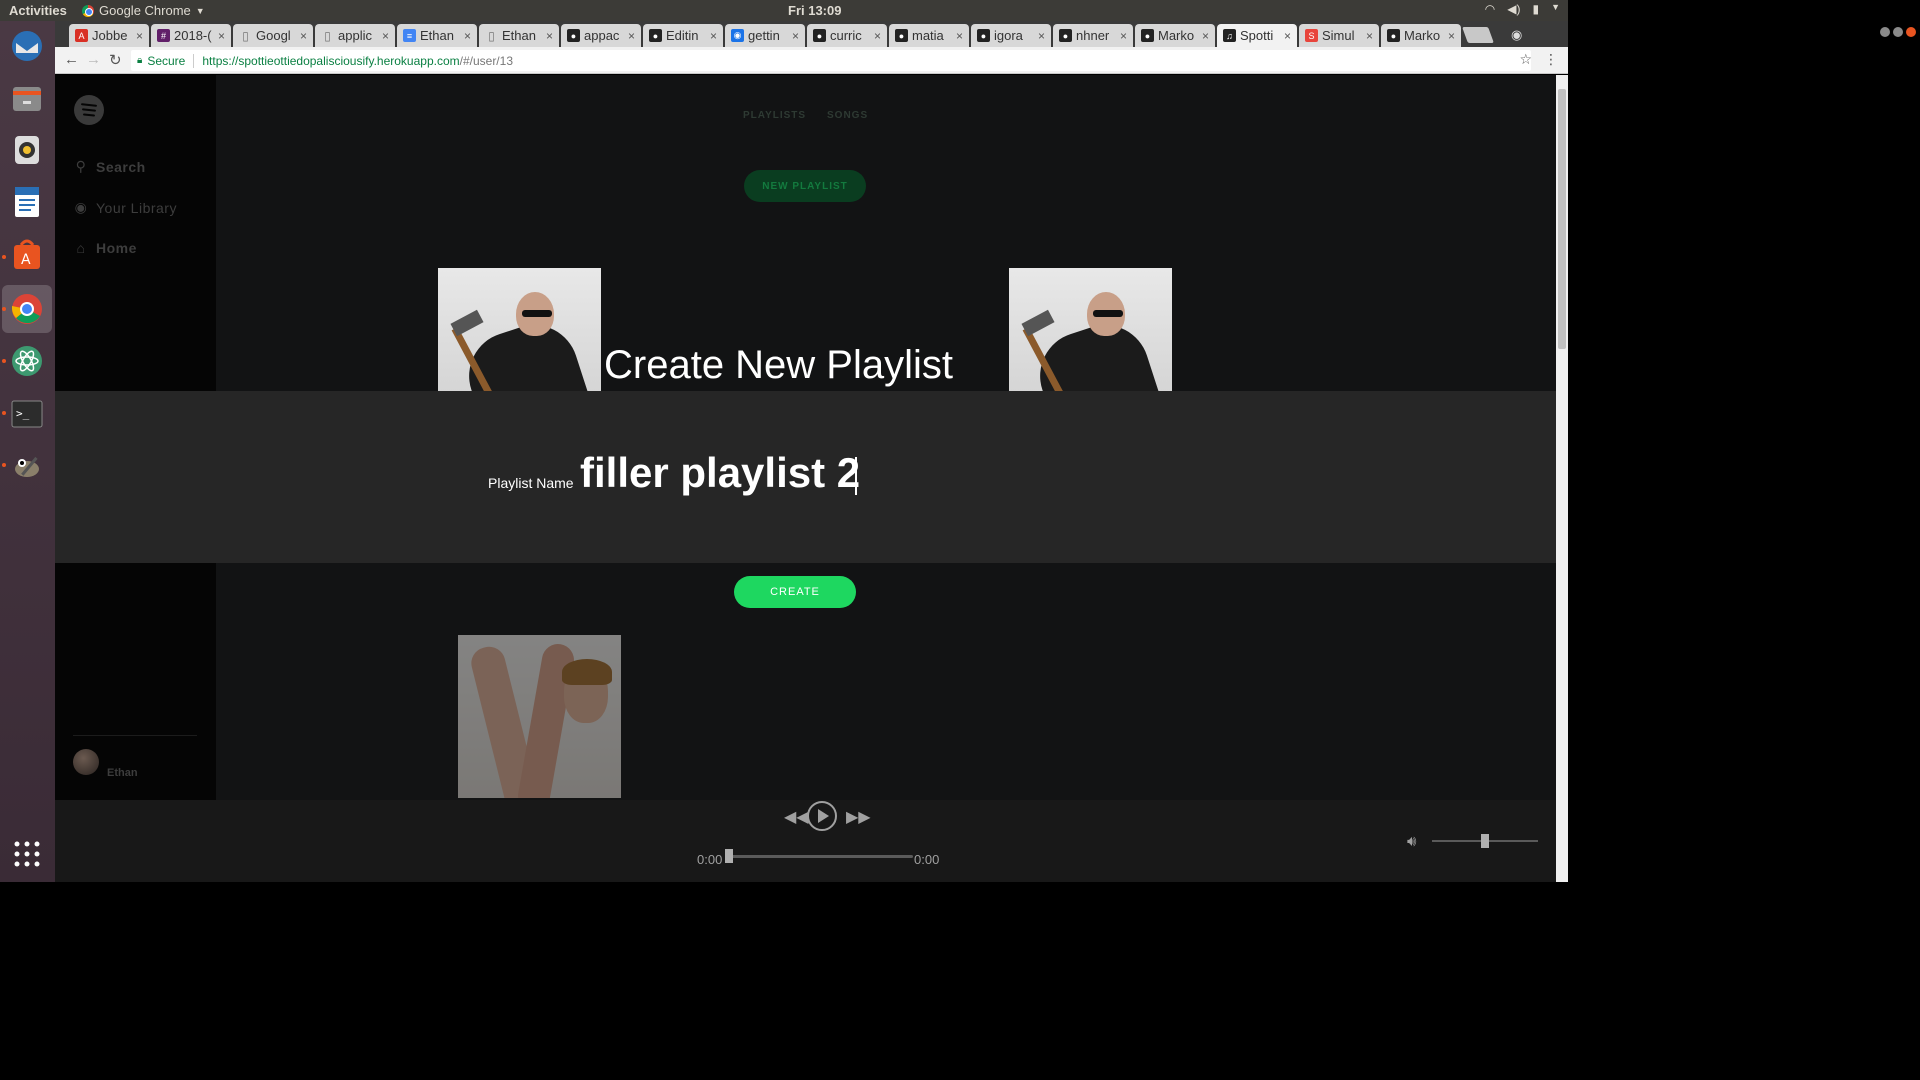  What do you see at coordinates (1411, 841) in the screenshot?
I see `volume-speaker-icon: 🔊︎` at bounding box center [1411, 841].